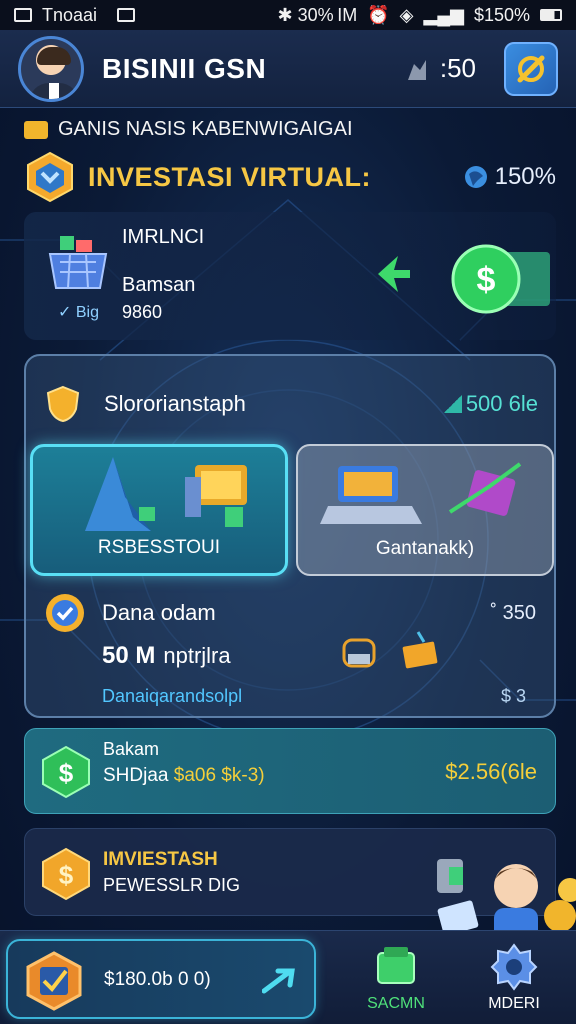 The height and width of the screenshot is (1024, 576). Describe the element at coordinates (288, 69) in the screenshot. I see `app-header: BISINII GSN :50` at that location.